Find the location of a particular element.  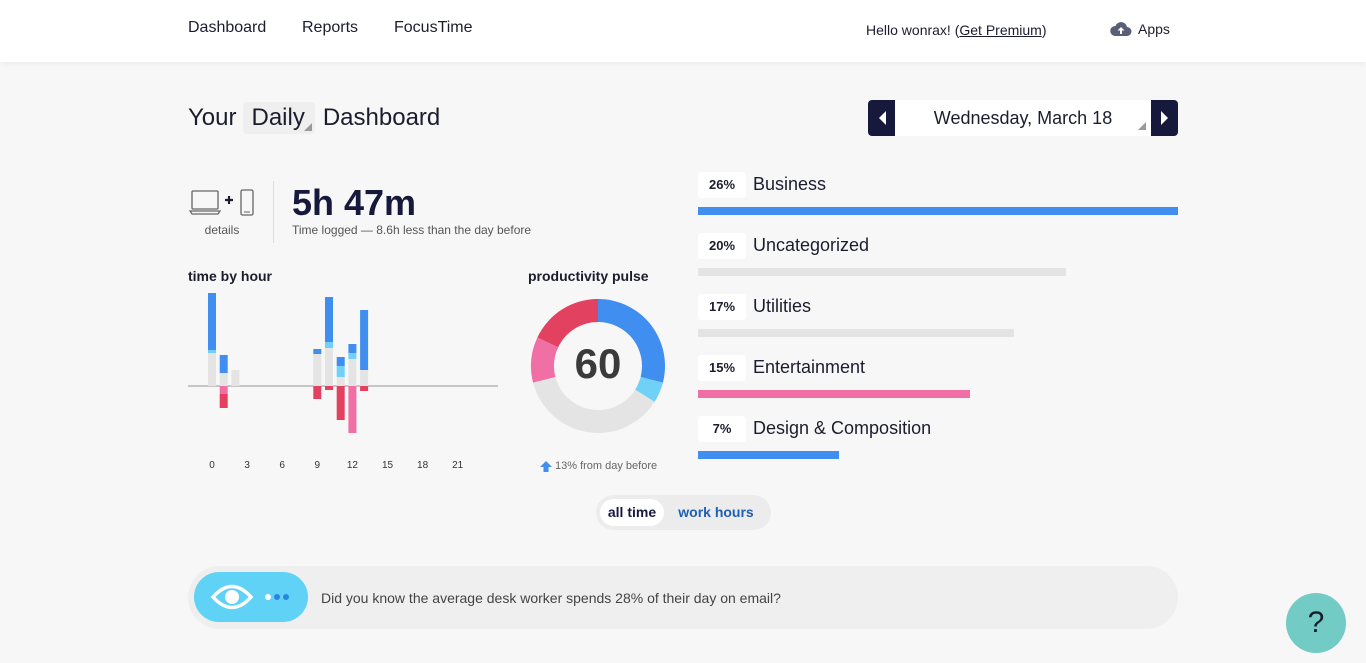

hour-tick-label: 0 is located at coordinates (212, 465).